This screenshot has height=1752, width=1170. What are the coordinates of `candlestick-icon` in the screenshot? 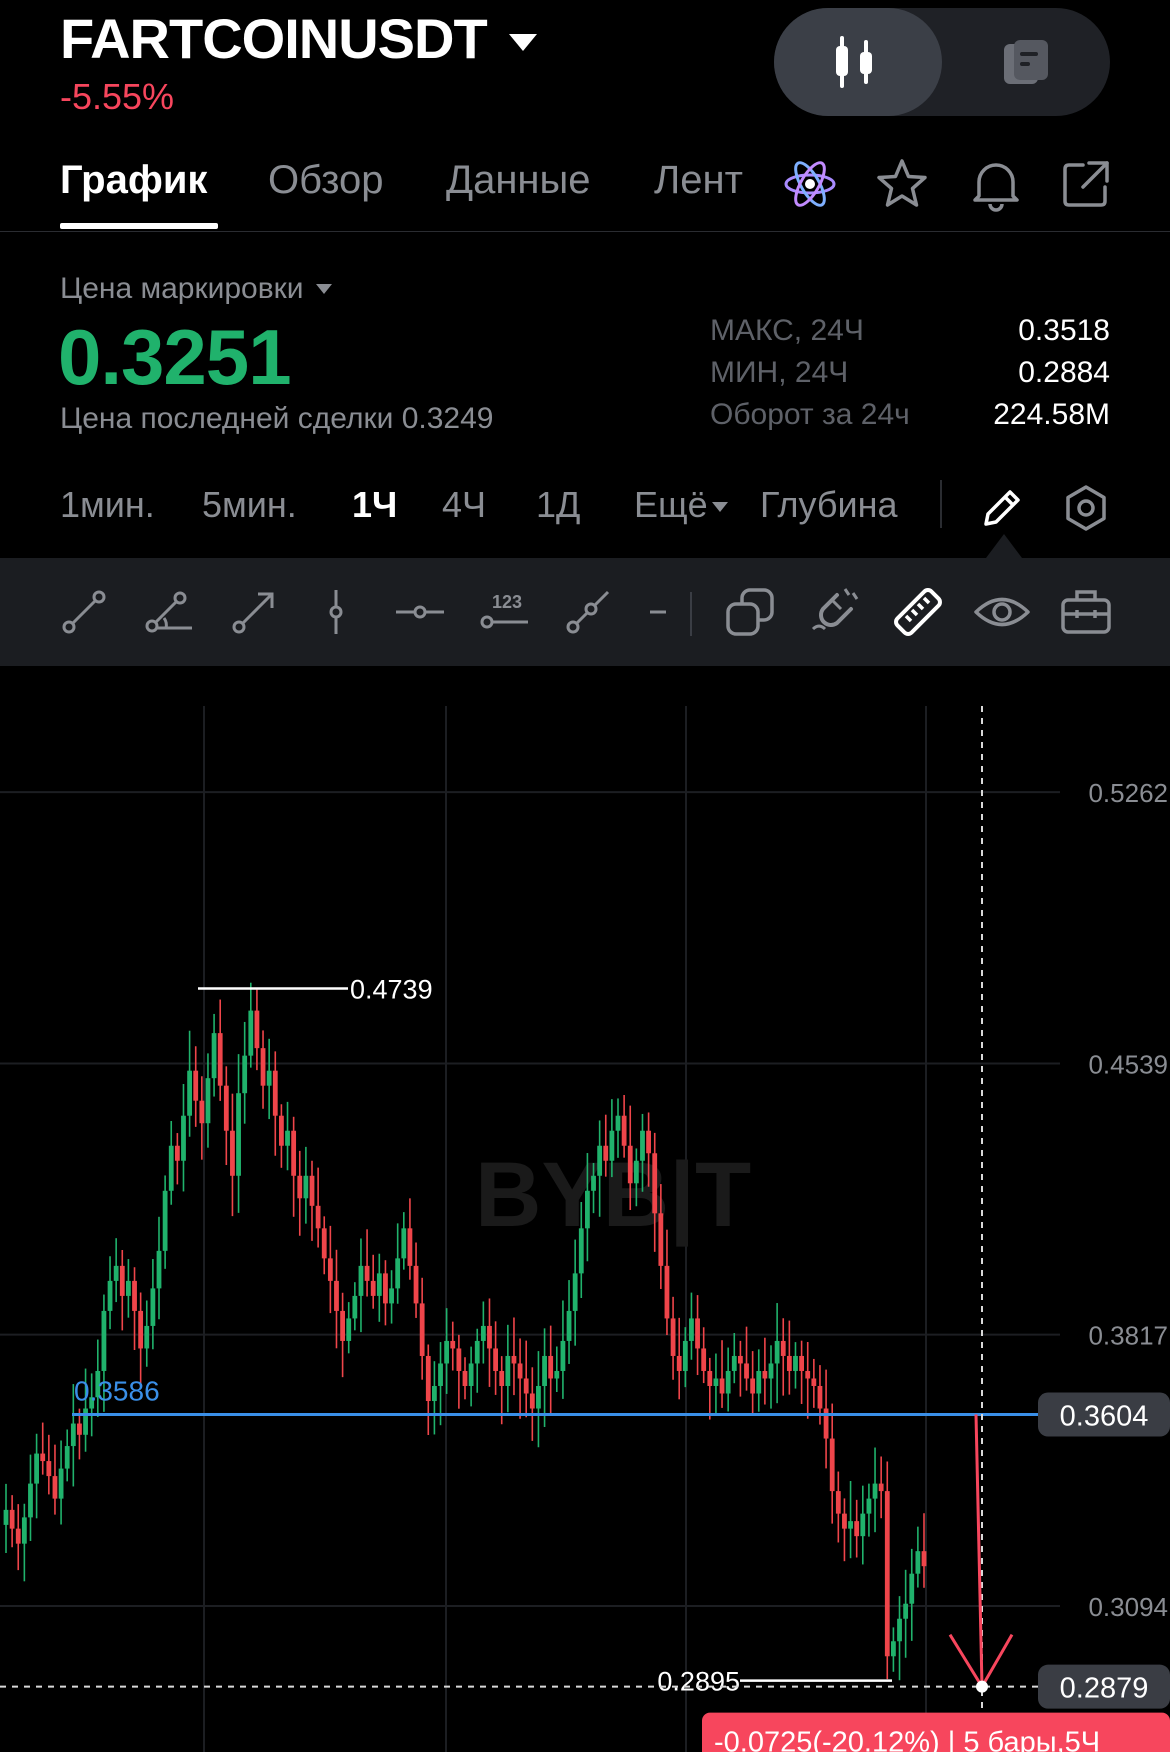 It's located at (854, 62).